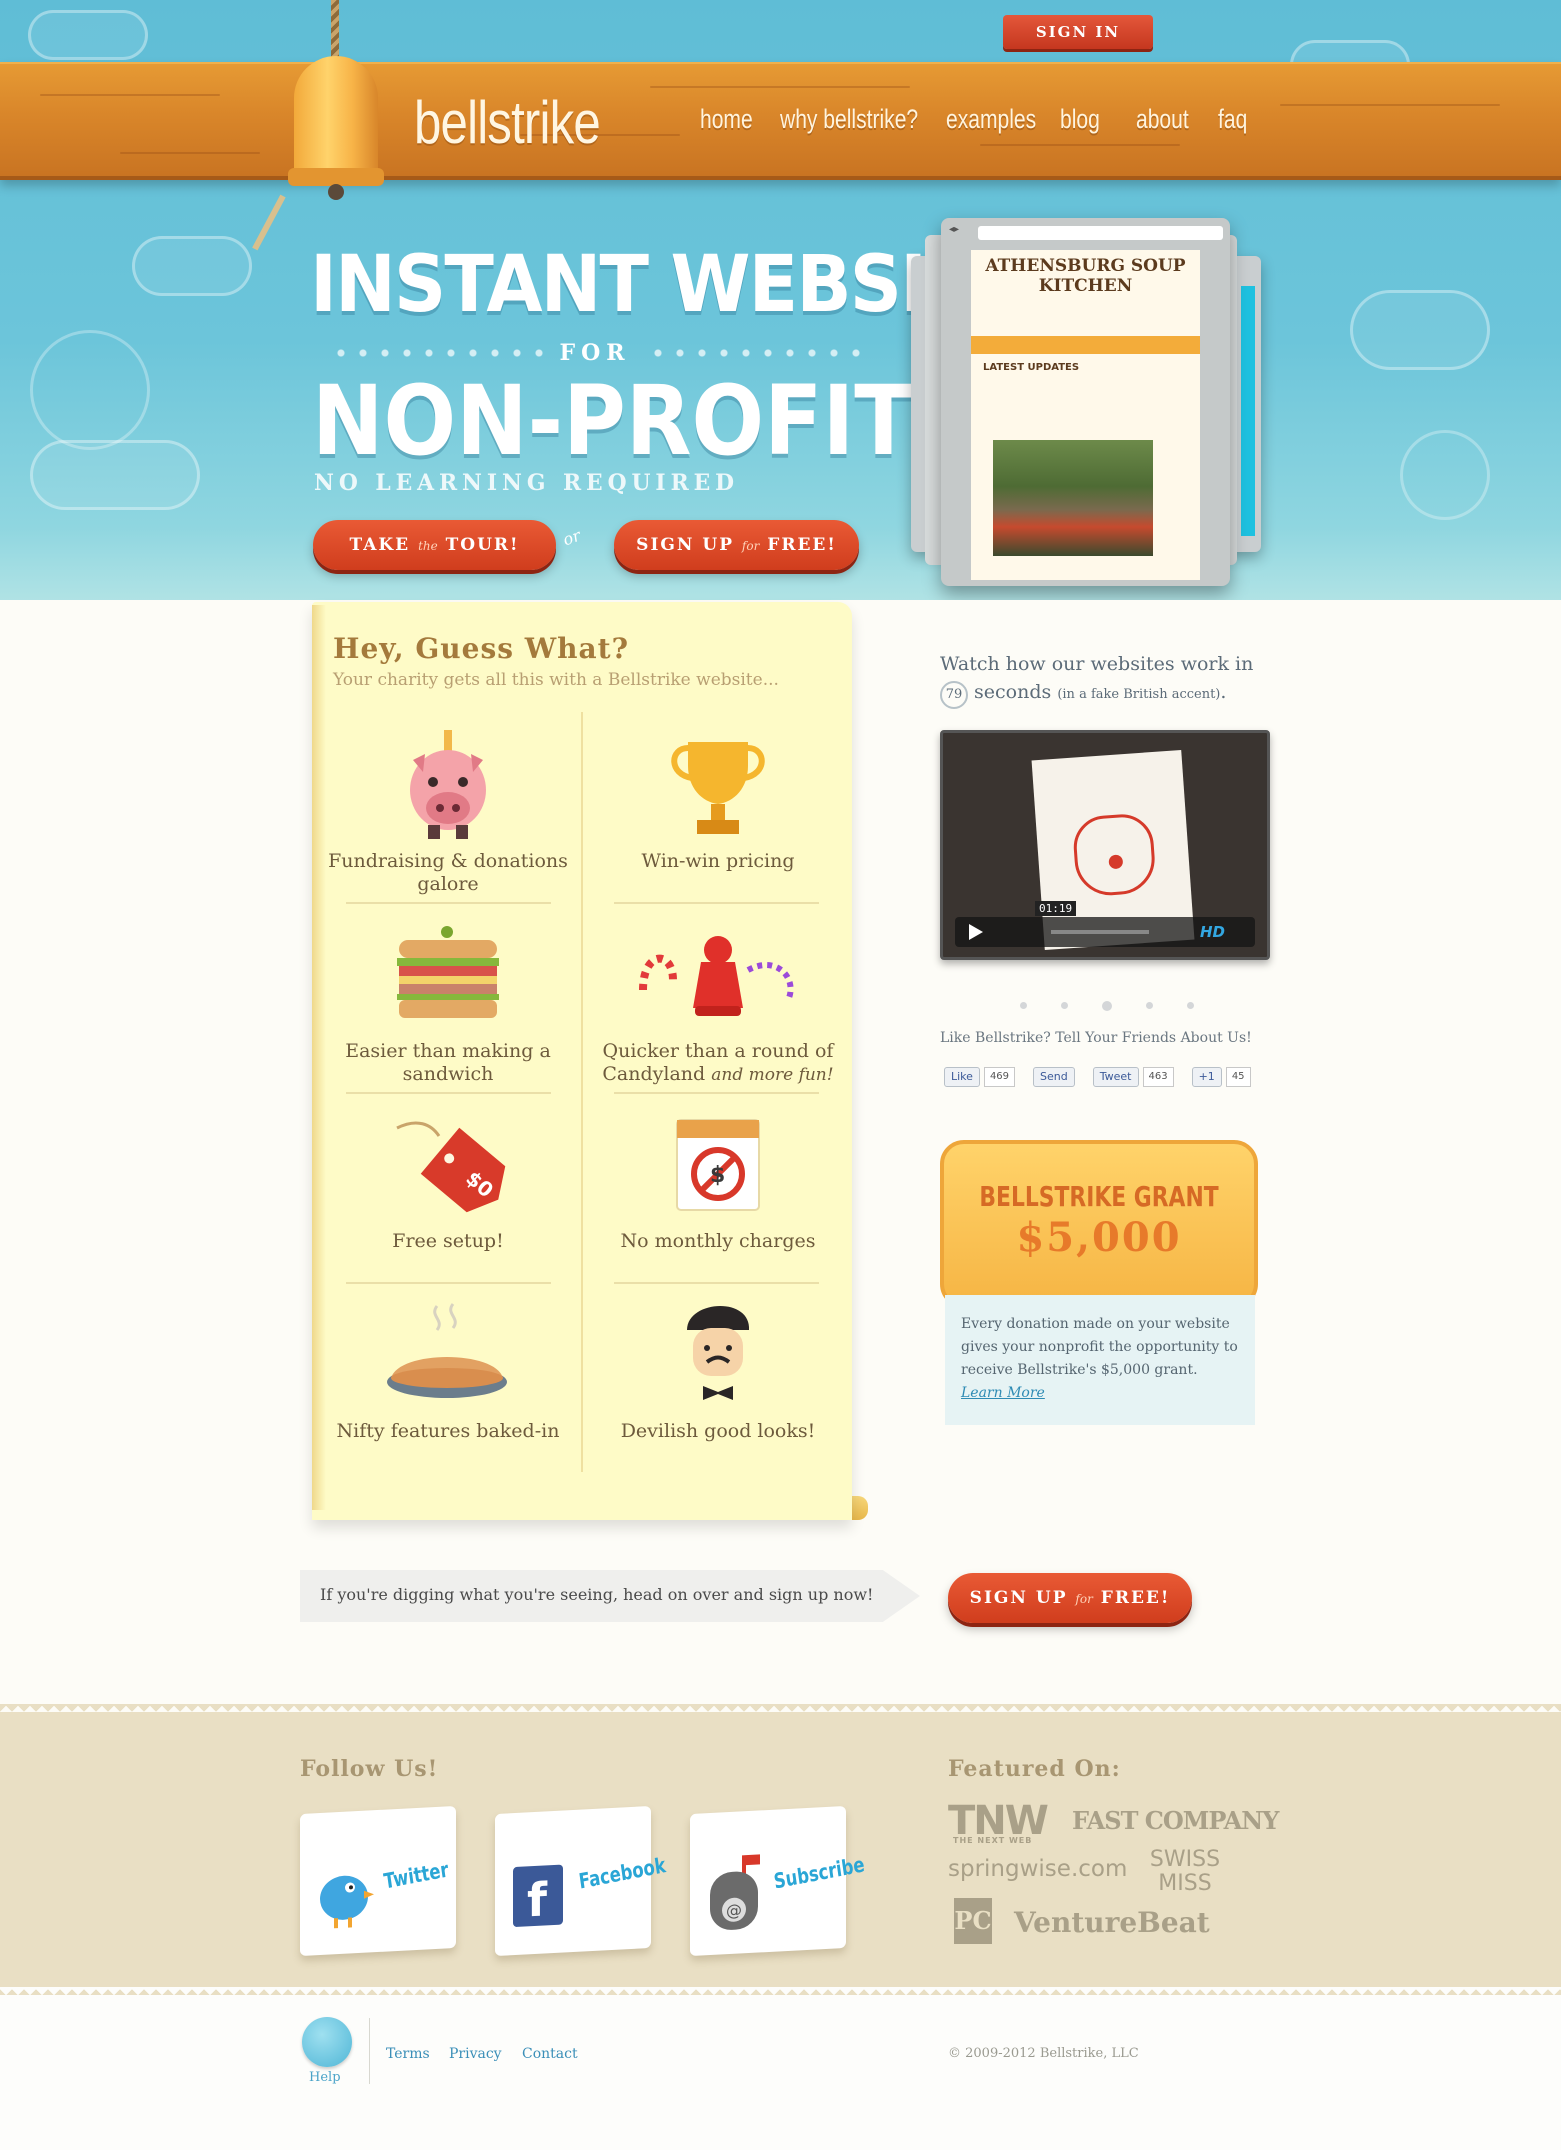  I want to click on cta-signup-button: SIGN UP for FREE!, so click(1070, 1598).